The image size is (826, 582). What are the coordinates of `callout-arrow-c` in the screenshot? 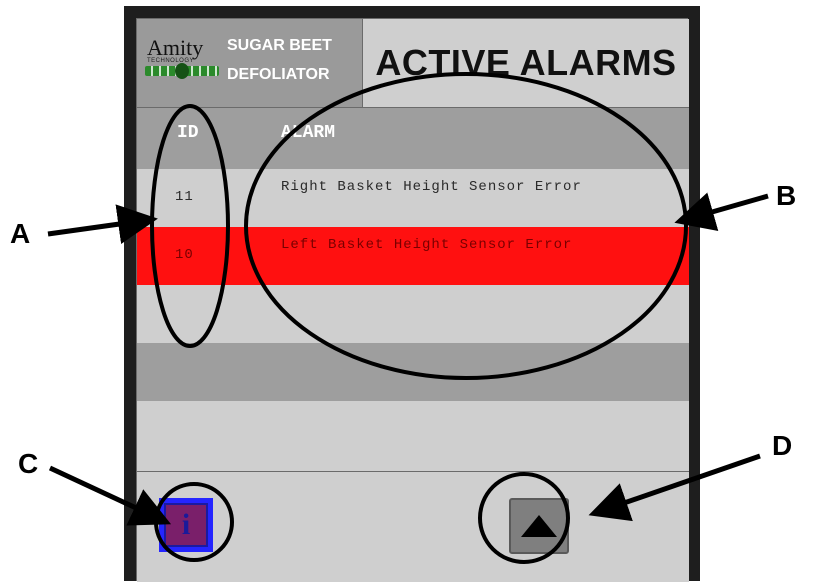 It's located at (110, 495).